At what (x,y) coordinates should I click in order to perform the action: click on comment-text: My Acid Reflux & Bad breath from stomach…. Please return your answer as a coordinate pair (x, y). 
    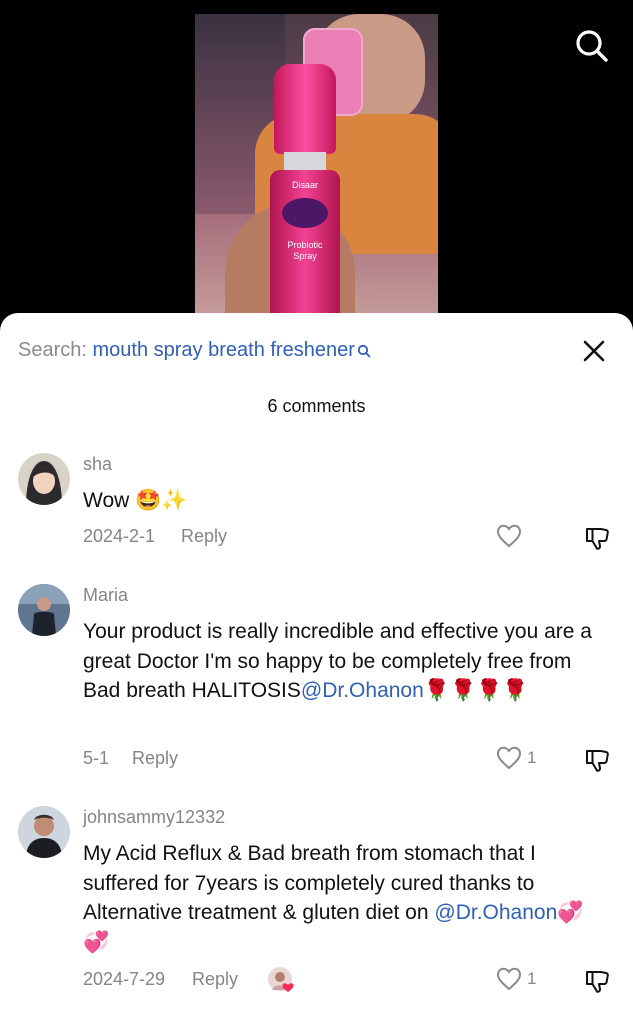
    Looking at the image, I should click on (348, 898).